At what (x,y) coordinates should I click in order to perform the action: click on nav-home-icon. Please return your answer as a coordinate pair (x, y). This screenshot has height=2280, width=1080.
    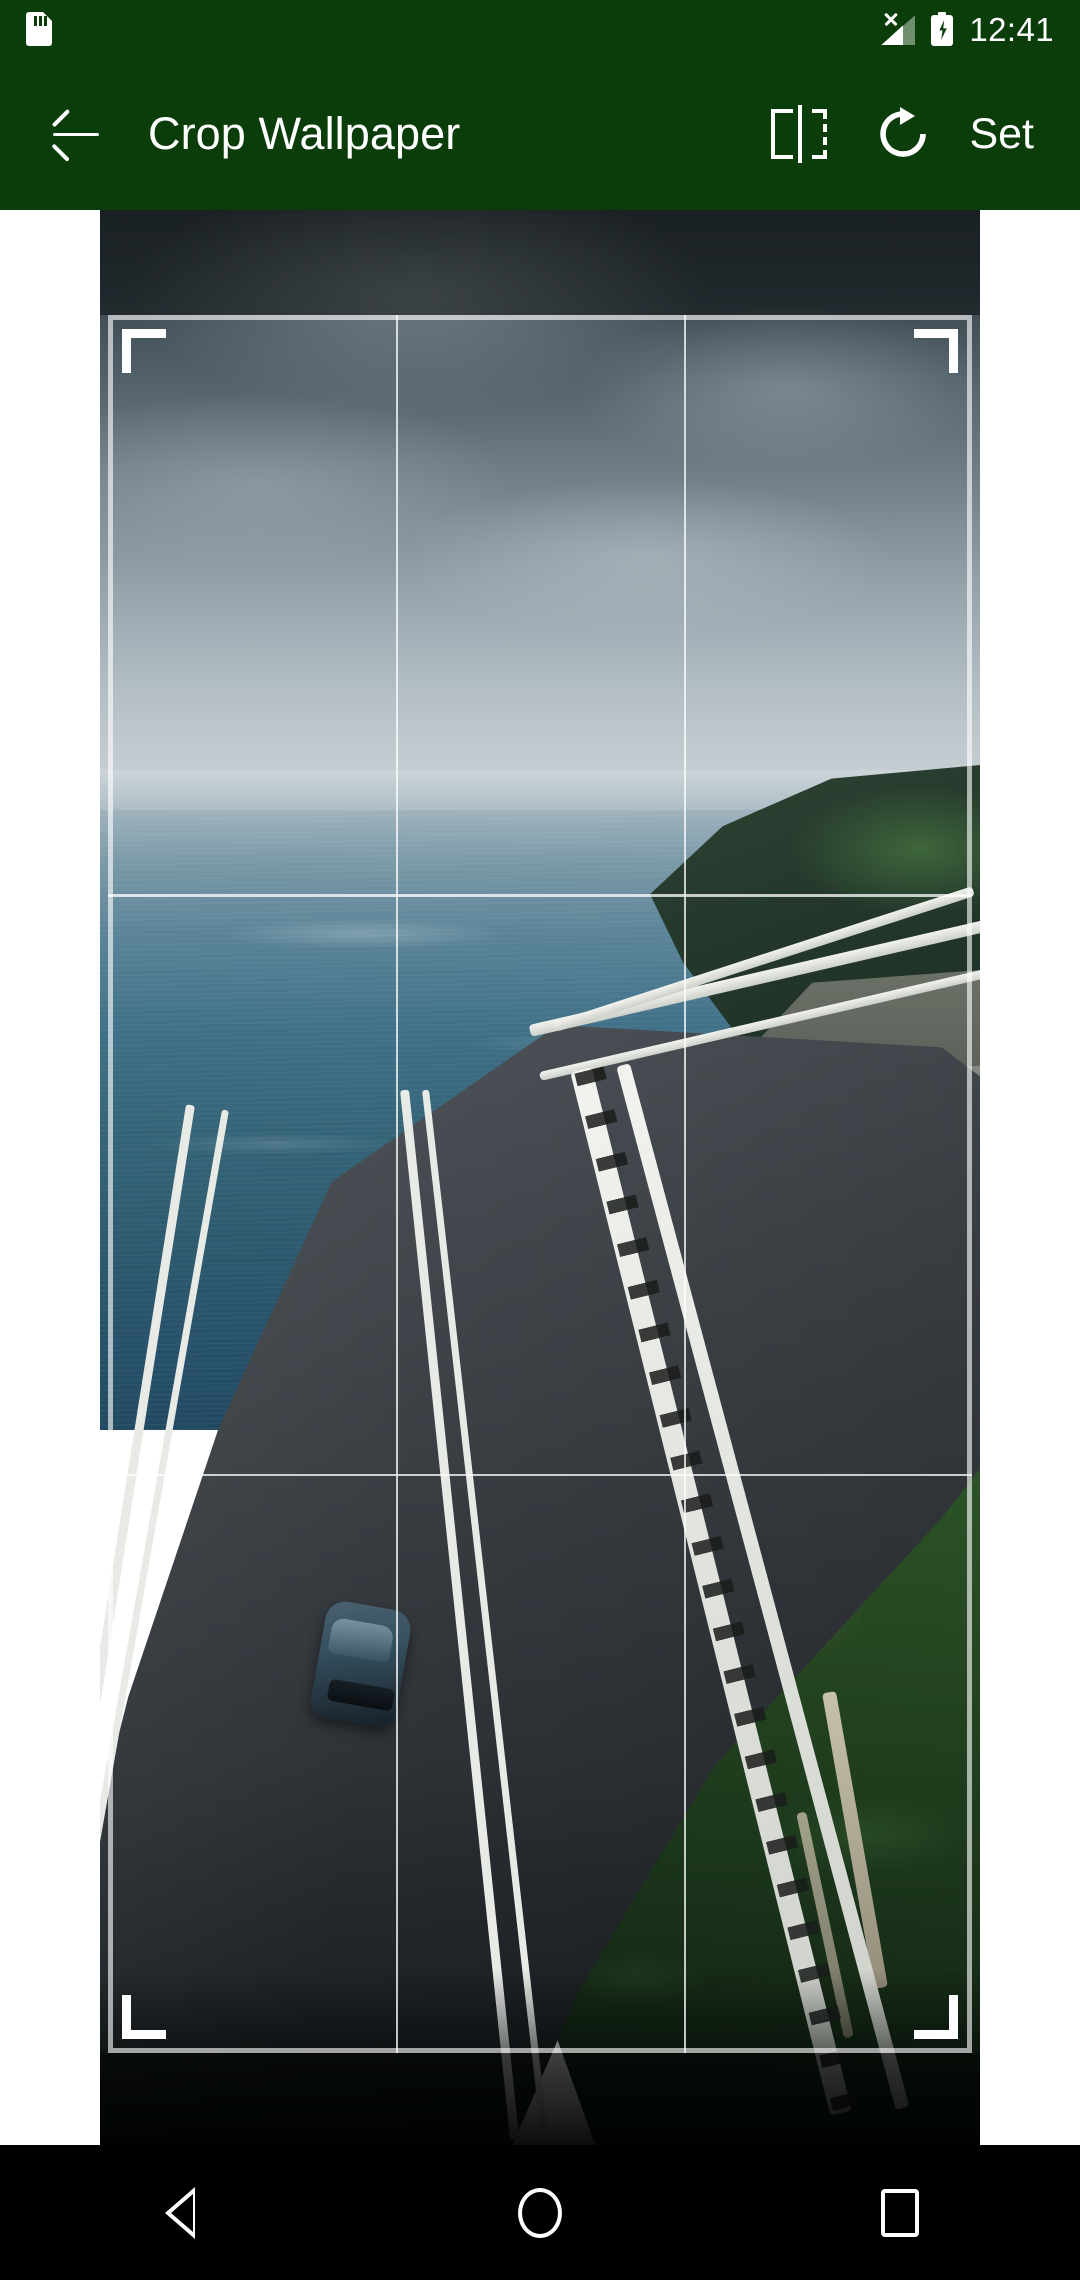
    Looking at the image, I should click on (540, 2212).